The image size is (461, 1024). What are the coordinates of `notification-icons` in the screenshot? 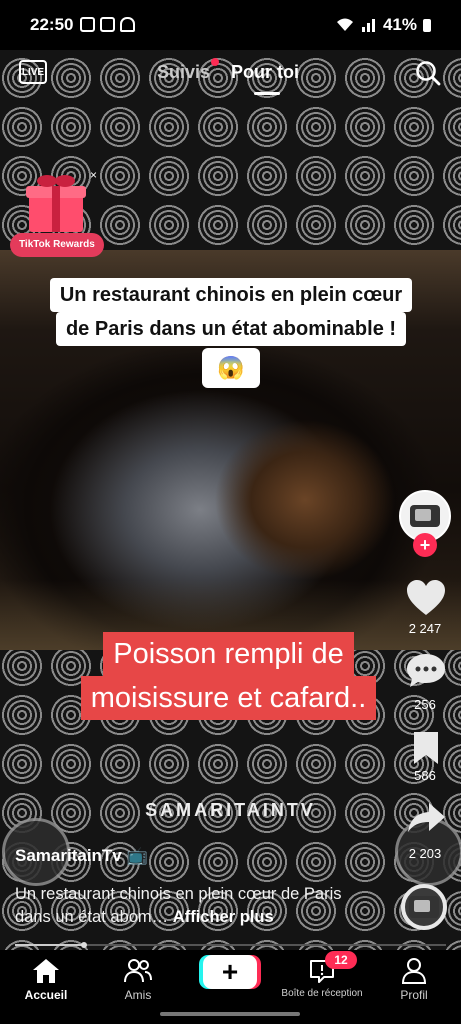 It's located at (107, 24).